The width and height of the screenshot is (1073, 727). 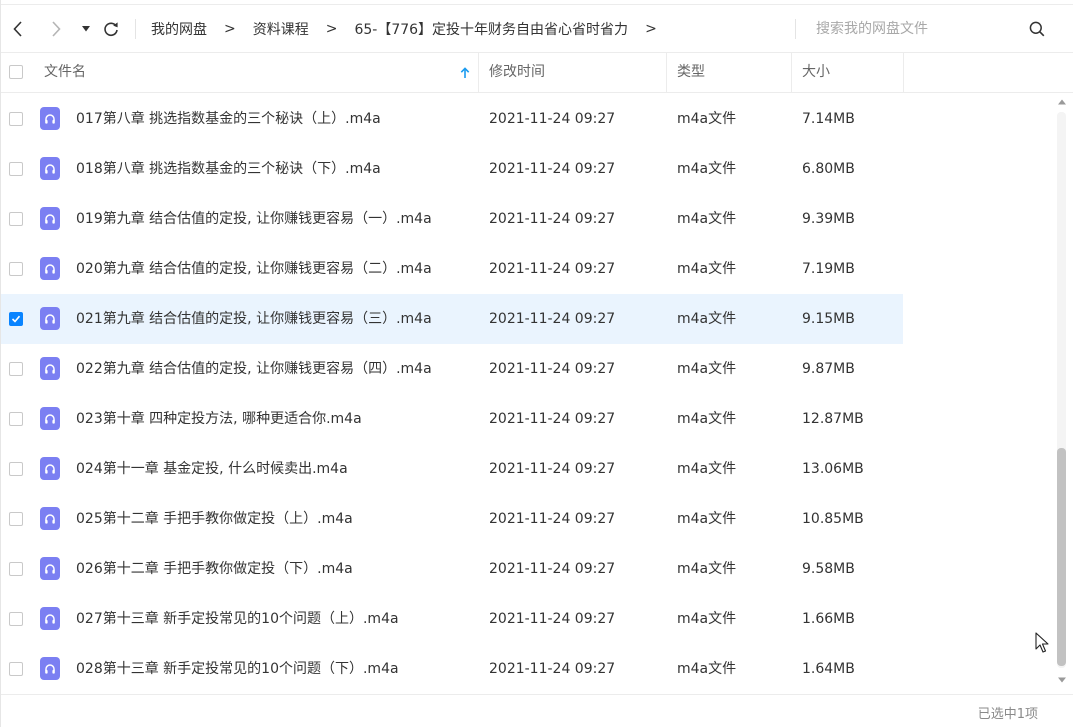 I want to click on search-icon, so click(x=1037, y=29).